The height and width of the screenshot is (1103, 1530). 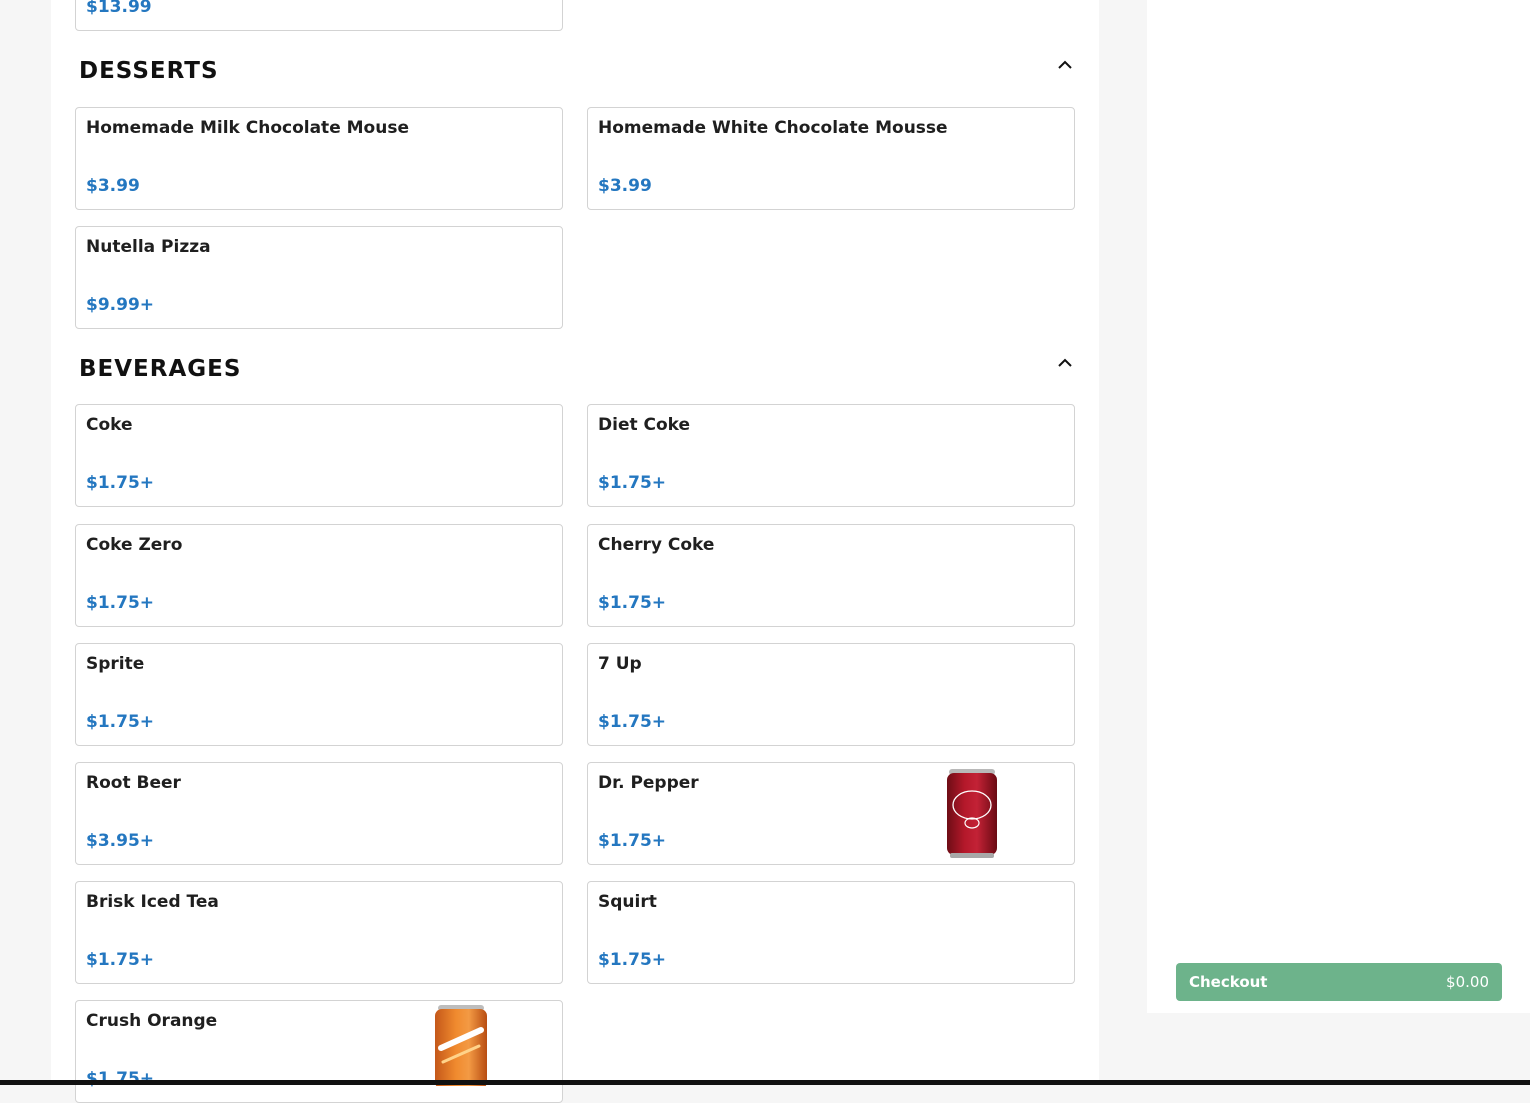 I want to click on menu-item-card: Root Beer $3.95+, so click(x=319, y=813).